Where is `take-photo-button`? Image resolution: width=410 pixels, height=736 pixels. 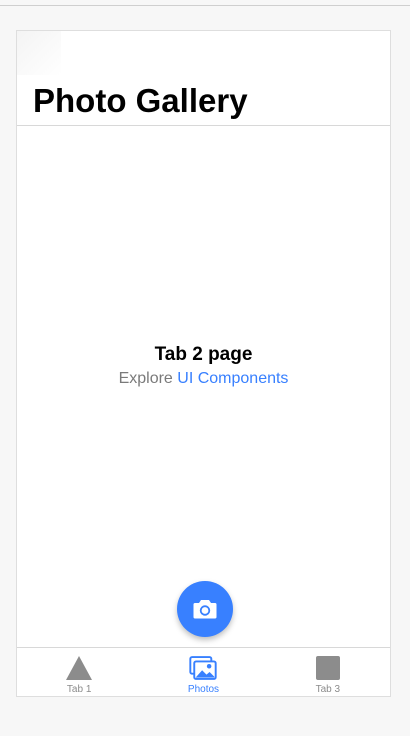 take-photo-button is located at coordinates (205, 609).